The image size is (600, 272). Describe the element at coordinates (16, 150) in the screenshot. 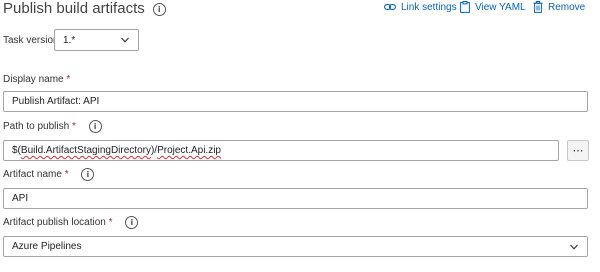

I see `path-value-prefix: $(` at that location.